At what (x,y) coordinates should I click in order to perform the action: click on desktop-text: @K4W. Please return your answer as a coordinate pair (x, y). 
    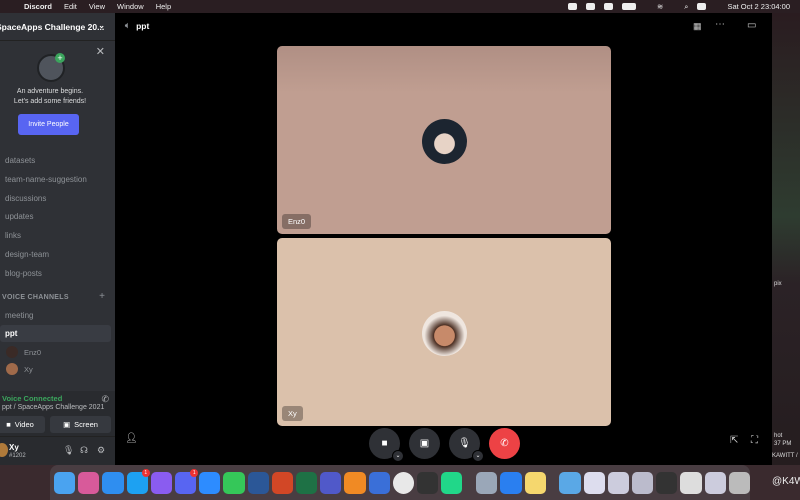
    Looking at the image, I should click on (786, 481).